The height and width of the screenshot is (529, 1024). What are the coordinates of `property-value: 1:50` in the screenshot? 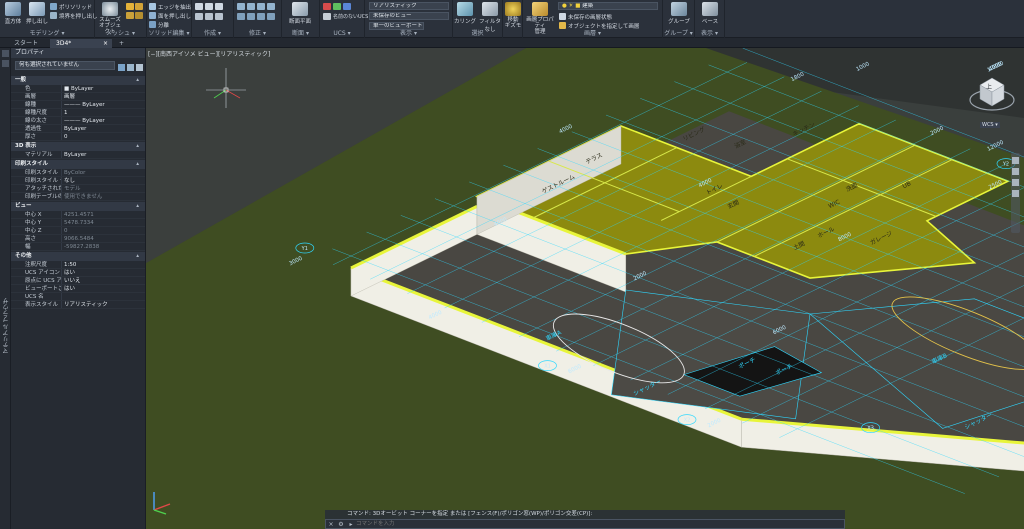 It's located at (103, 264).